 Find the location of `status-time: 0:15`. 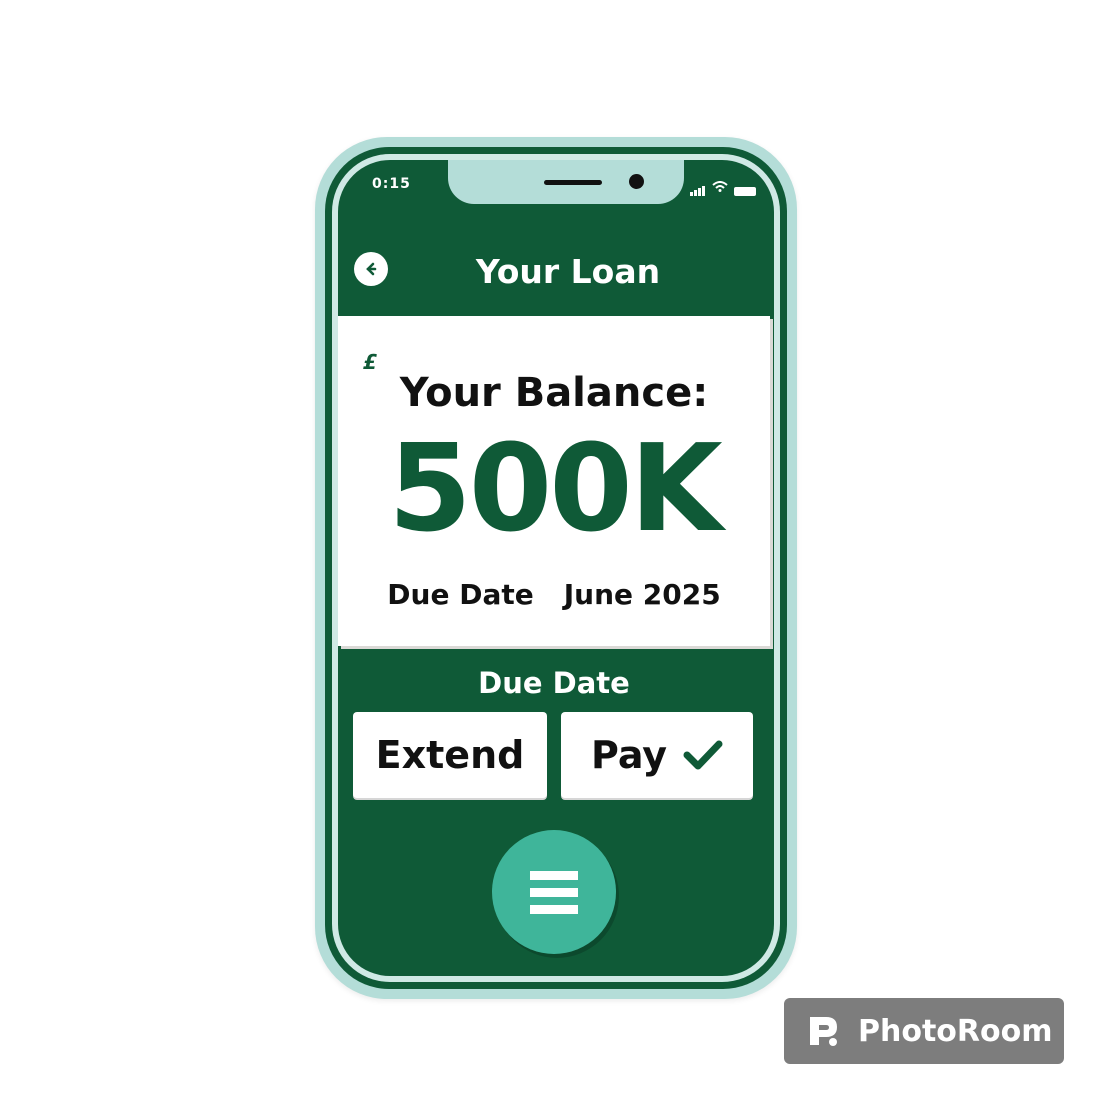

status-time: 0:15 is located at coordinates (391, 184).